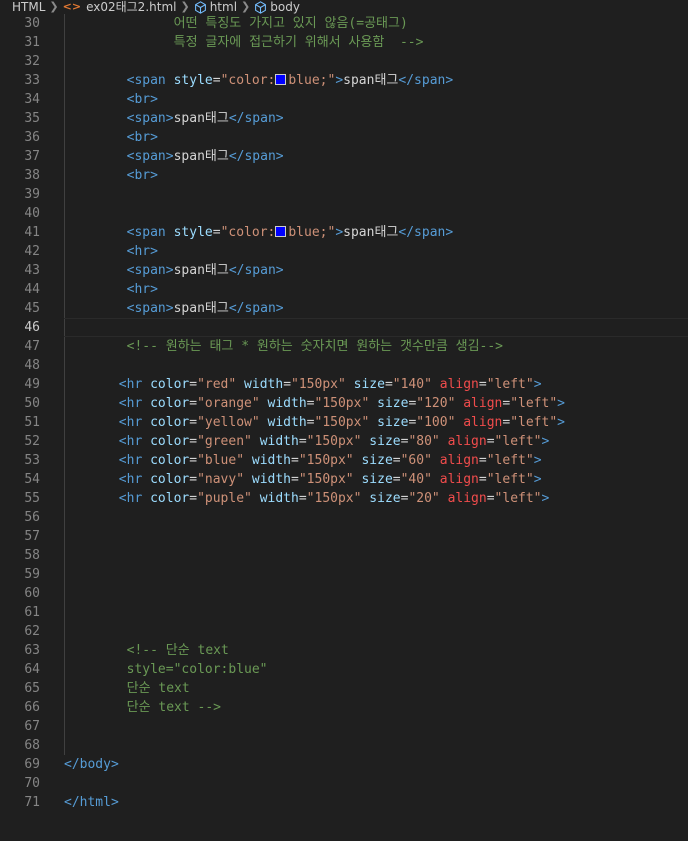 The image size is (688, 841). What do you see at coordinates (344, 612) in the screenshot?
I see `code-line: 61` at bounding box center [344, 612].